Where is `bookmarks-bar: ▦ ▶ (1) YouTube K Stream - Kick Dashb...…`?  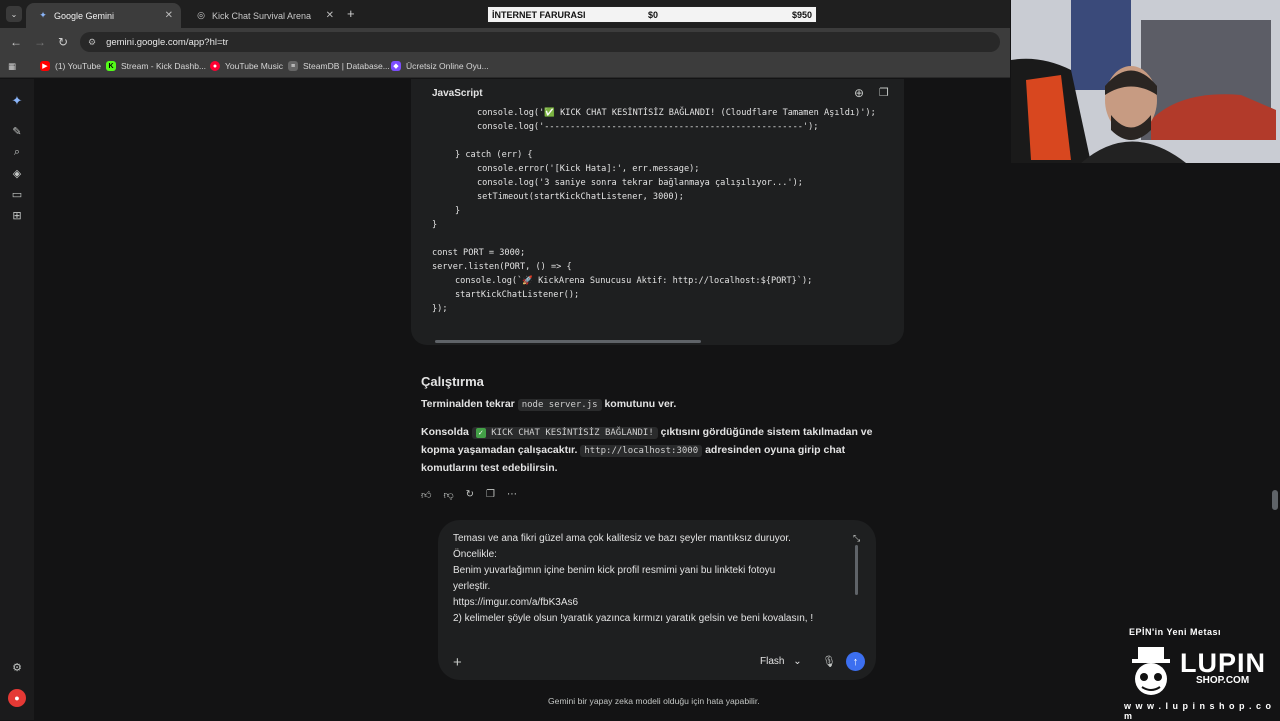 bookmarks-bar: ▦ ▶ (1) YouTube K Stream - Kick Dashb...… is located at coordinates (505, 67).